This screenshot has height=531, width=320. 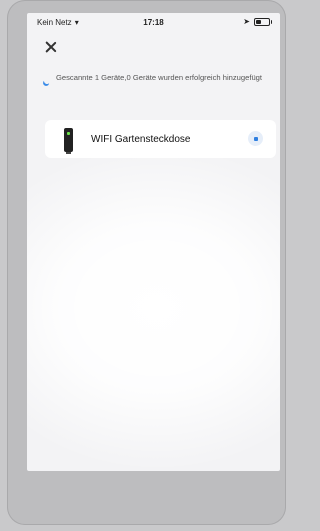 I want to click on status-right: ➤, so click(x=257, y=21).